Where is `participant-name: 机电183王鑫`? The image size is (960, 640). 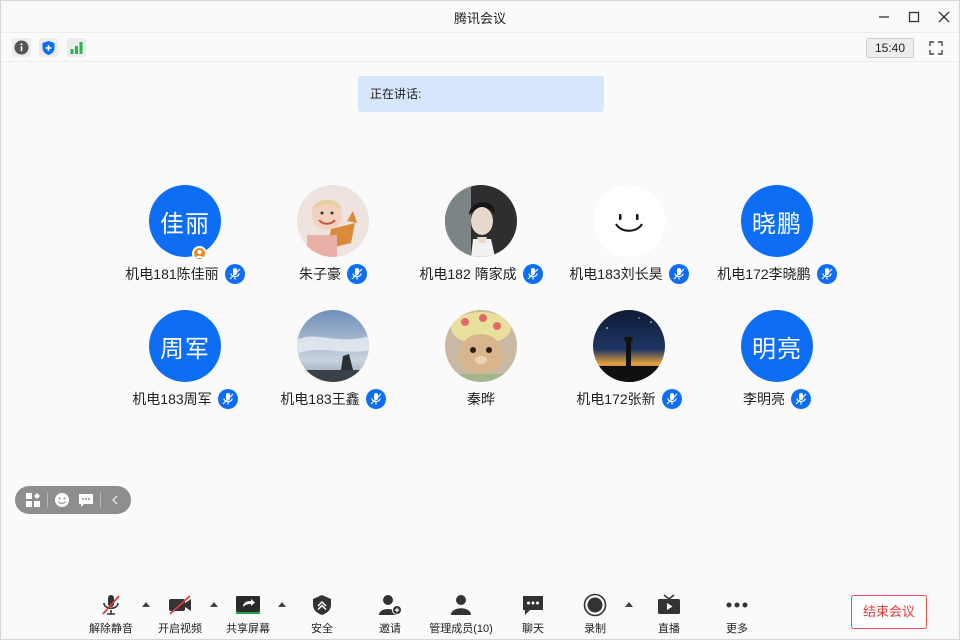 participant-name: 机电183王鑫 is located at coordinates (320, 399).